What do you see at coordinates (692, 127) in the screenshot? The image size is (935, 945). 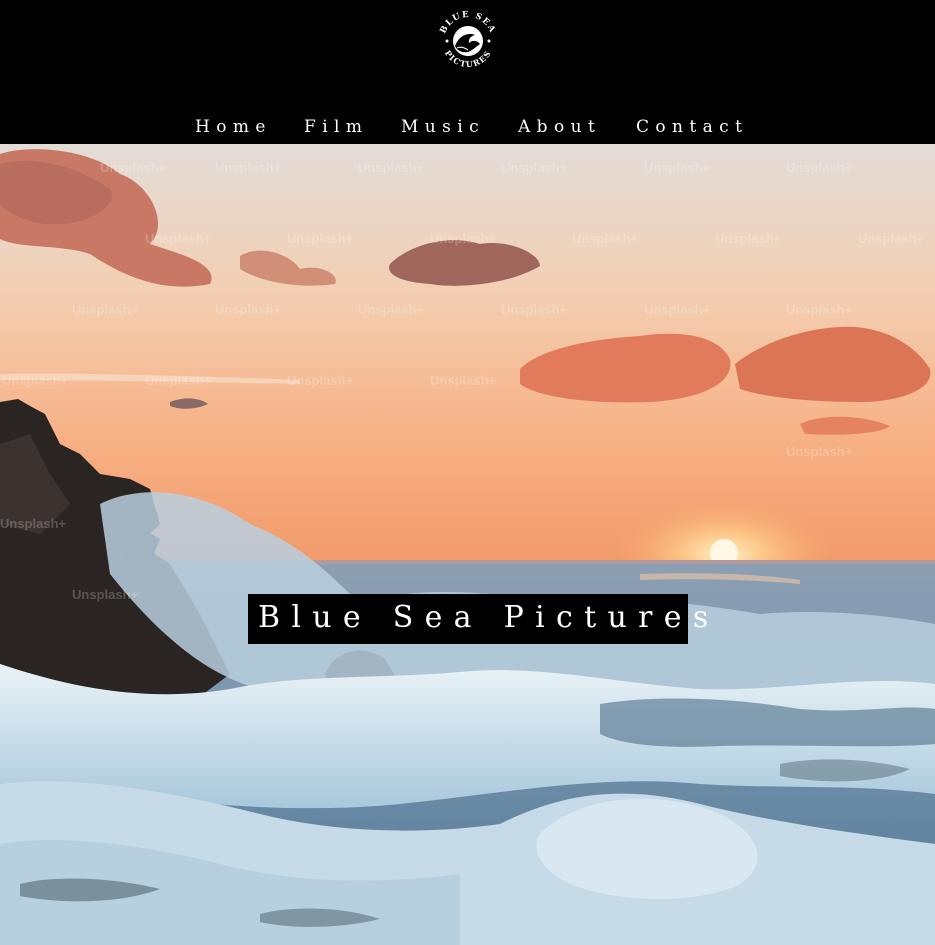 I see `nav-contact: Contact` at bounding box center [692, 127].